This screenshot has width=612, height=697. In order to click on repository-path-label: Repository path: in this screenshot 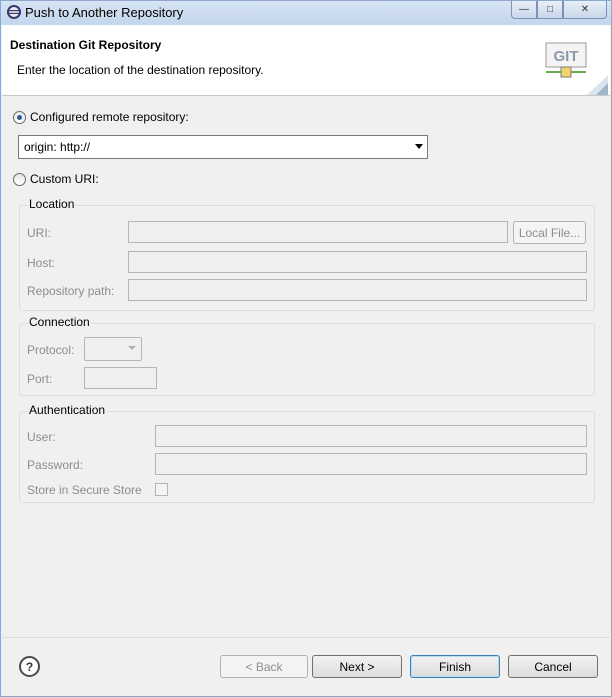, I will do `click(71, 291)`.